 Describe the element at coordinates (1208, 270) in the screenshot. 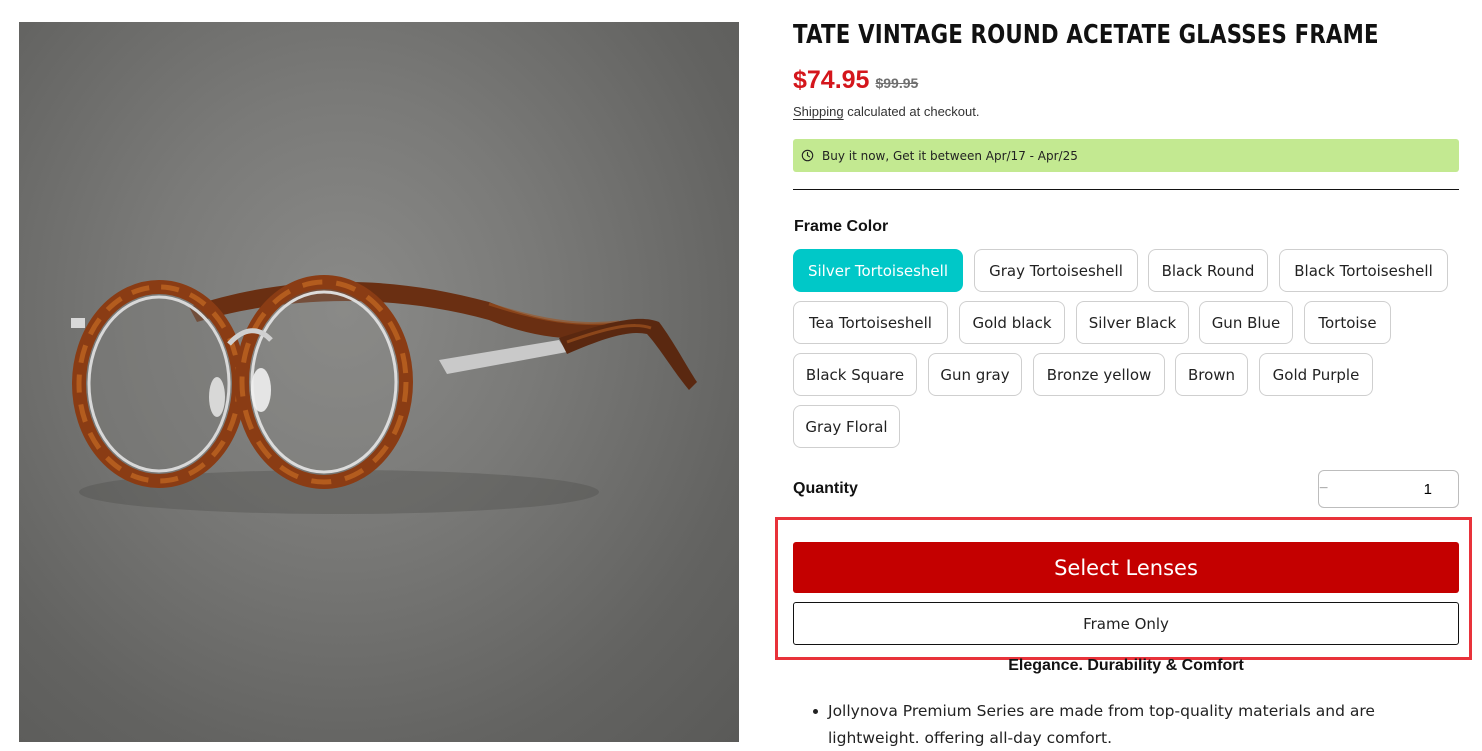

I see `frame-color-option: Black Round` at that location.